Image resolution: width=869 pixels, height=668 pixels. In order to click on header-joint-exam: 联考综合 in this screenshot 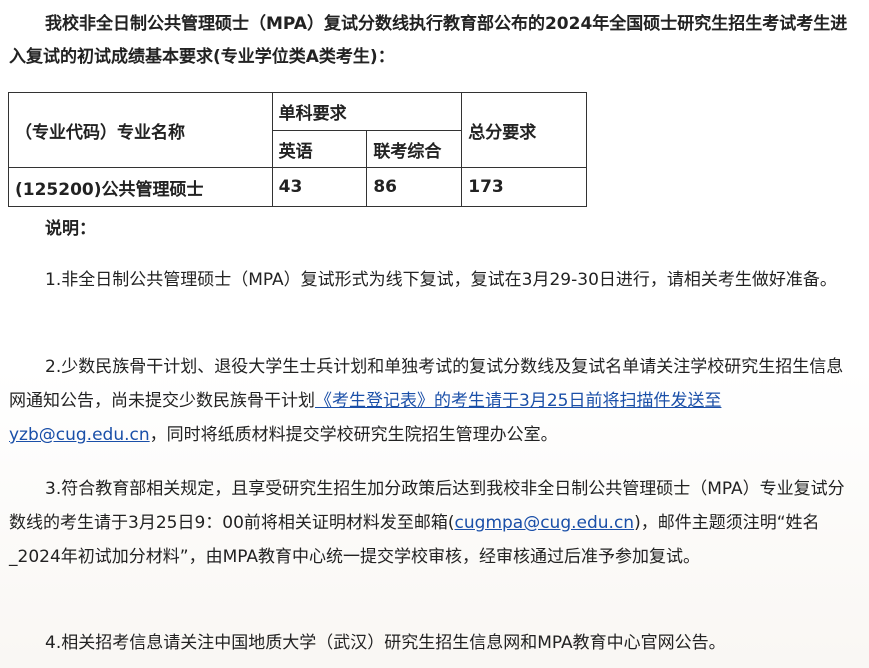, I will do `click(414, 149)`.